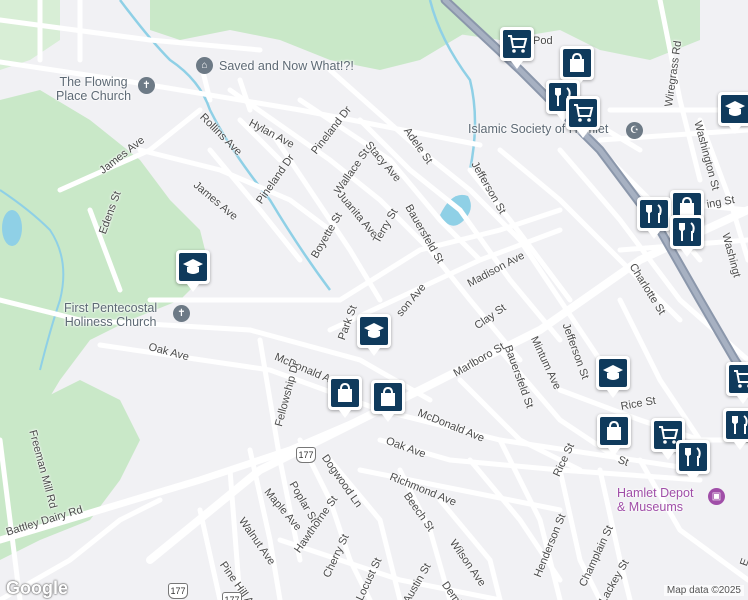 The height and width of the screenshot is (600, 748). Describe the element at coordinates (37, 588) in the screenshot. I see `google-logo: Google` at that location.